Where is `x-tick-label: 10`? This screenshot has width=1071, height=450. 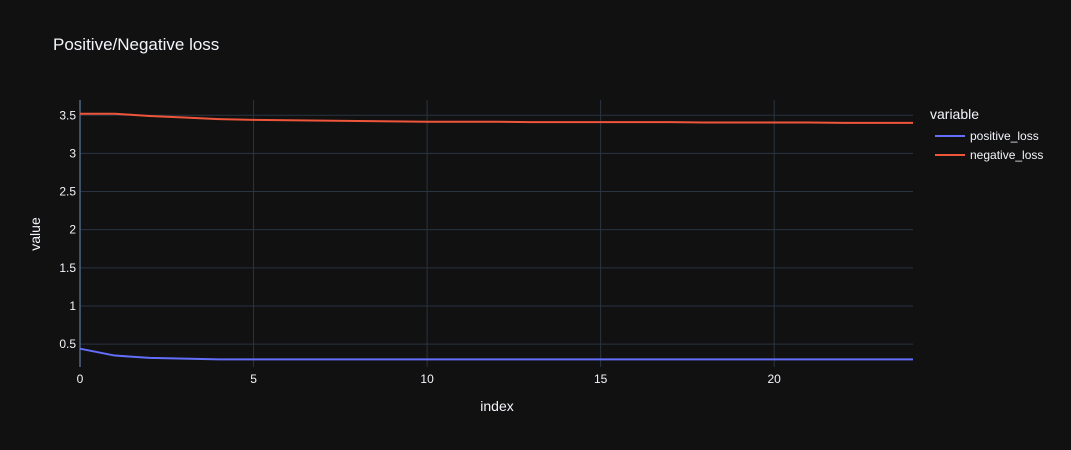 x-tick-label: 10 is located at coordinates (427, 379).